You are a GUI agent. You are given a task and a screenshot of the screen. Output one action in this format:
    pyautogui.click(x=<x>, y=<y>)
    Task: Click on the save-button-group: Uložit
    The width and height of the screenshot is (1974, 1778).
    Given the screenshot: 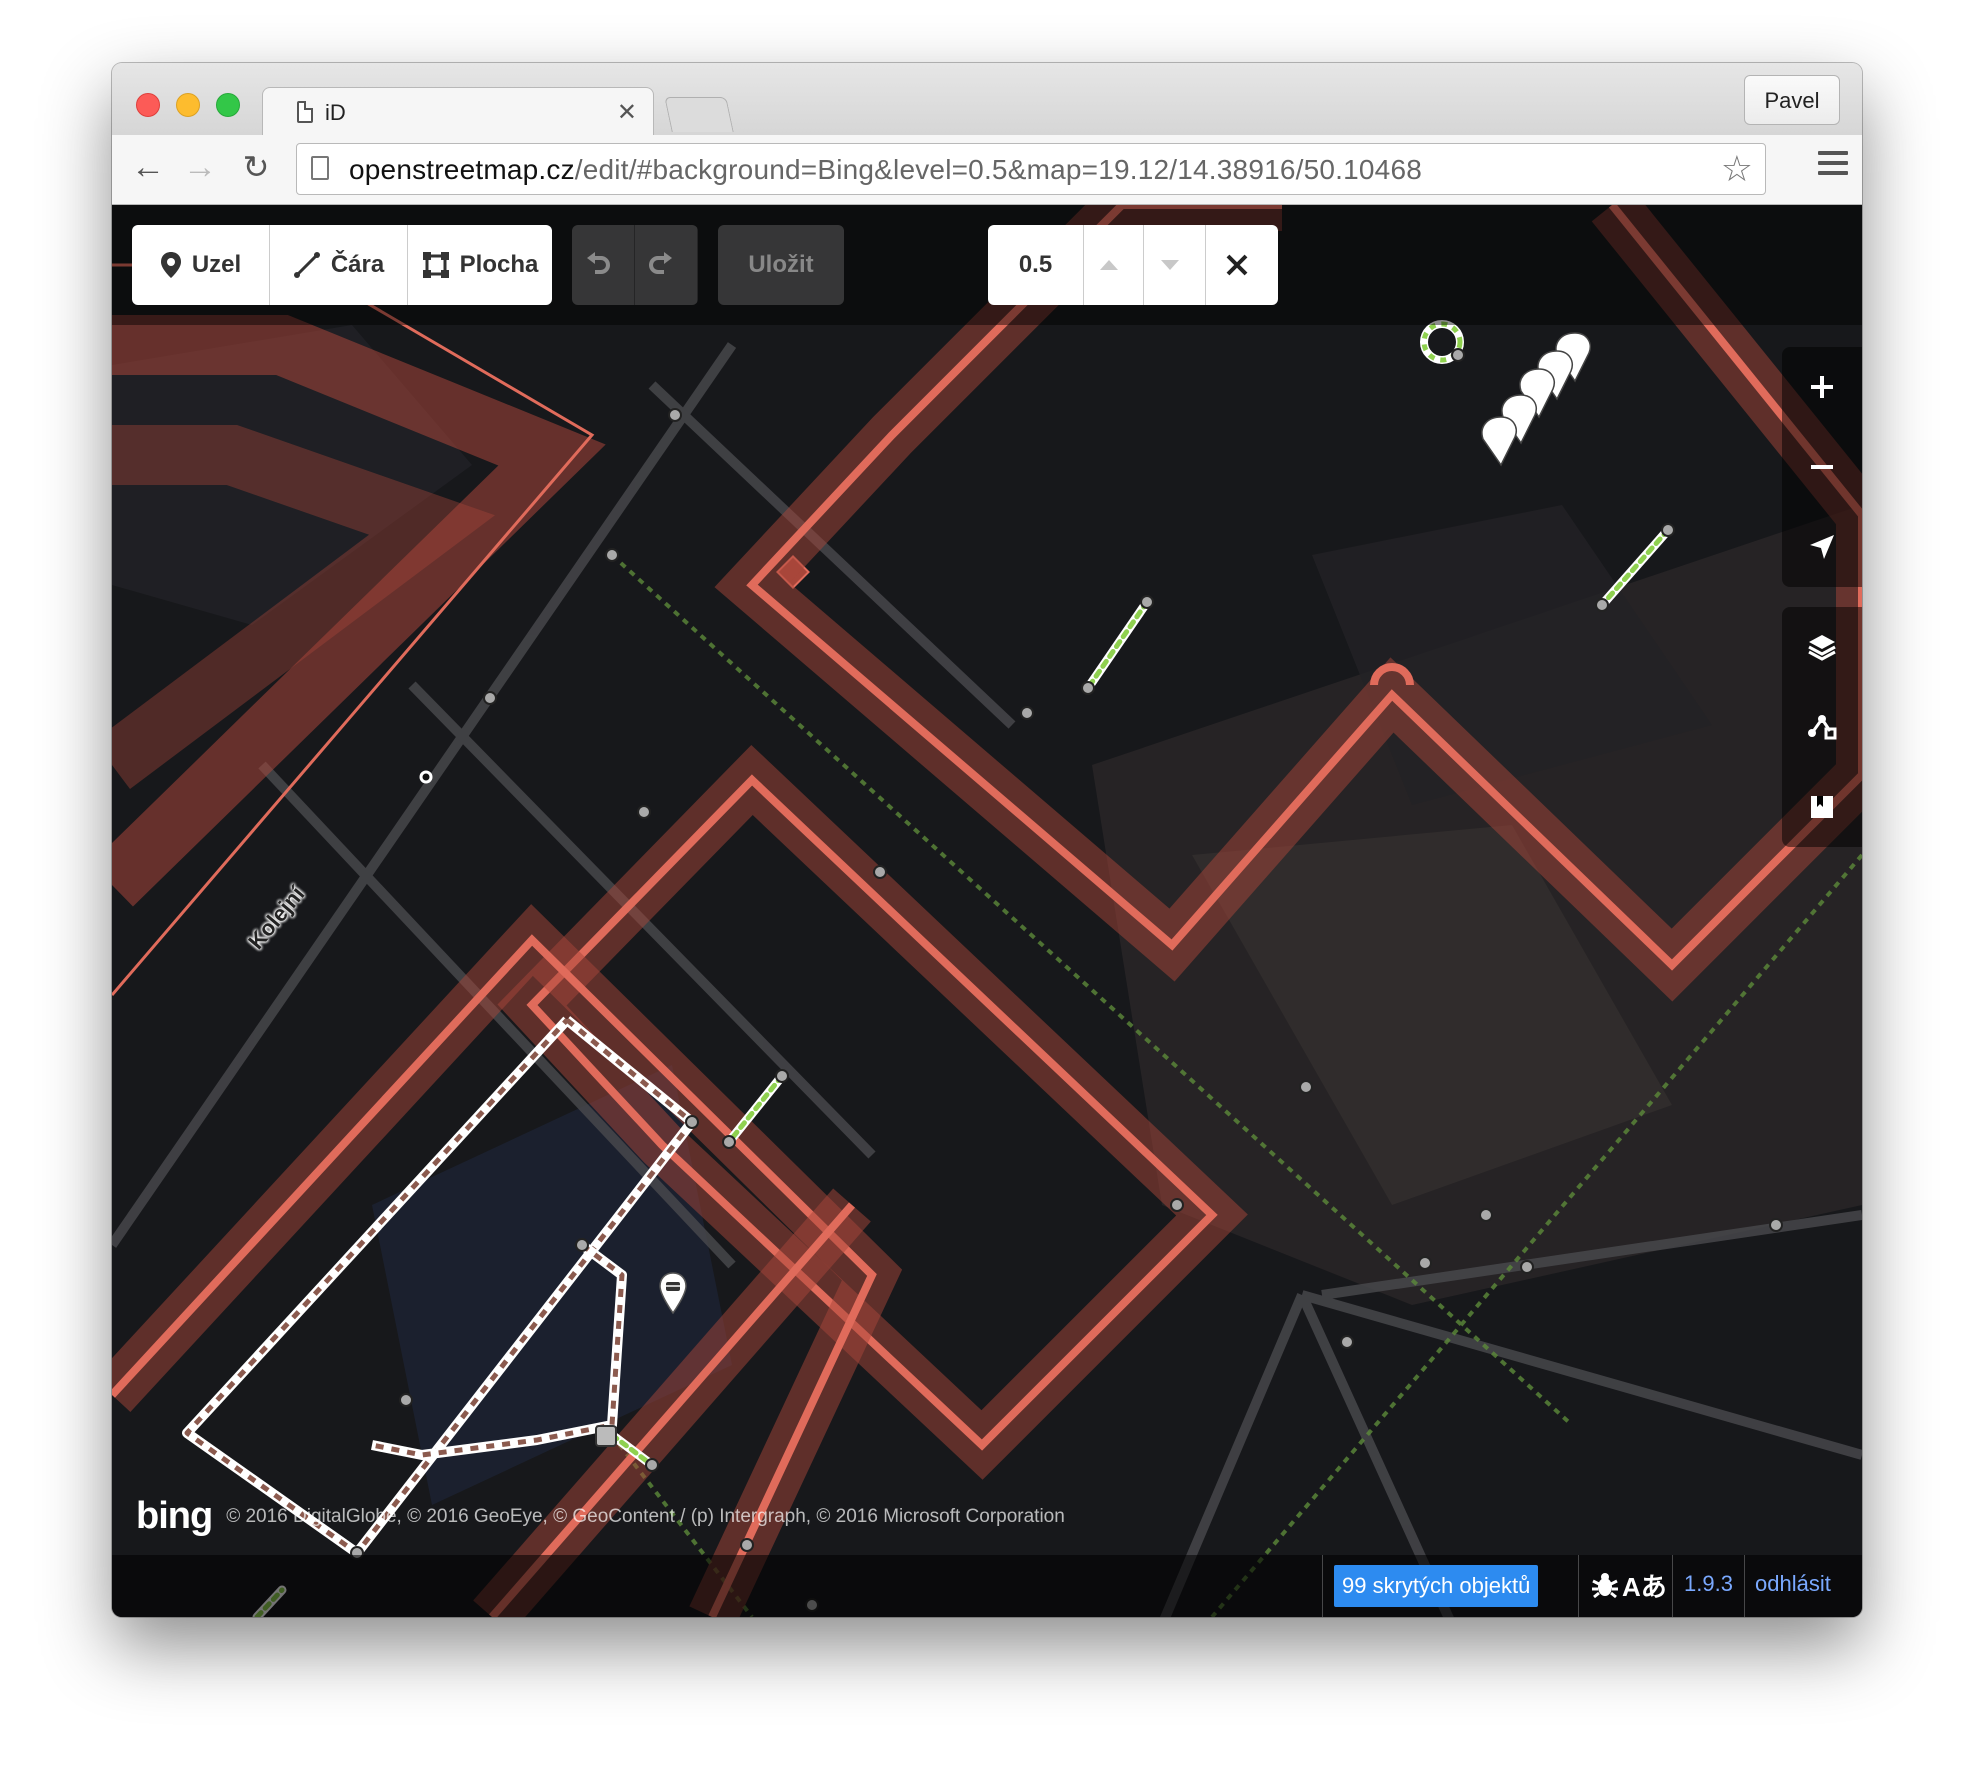 What is the action you would take?
    pyautogui.click(x=781, y=265)
    